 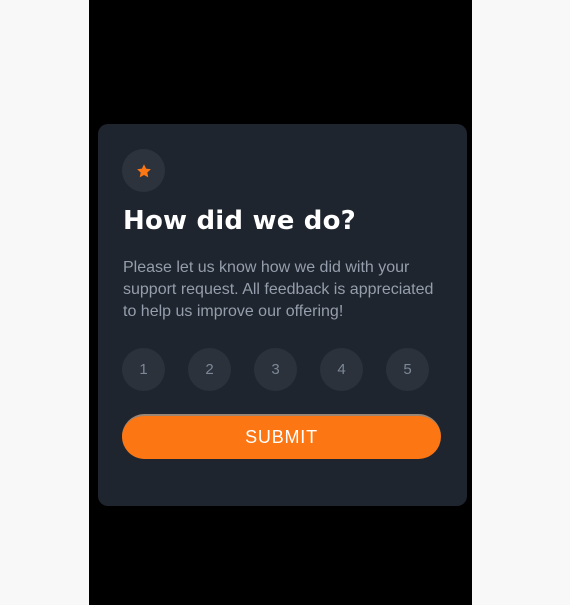 I want to click on rating-button-5: 5, so click(x=407, y=369).